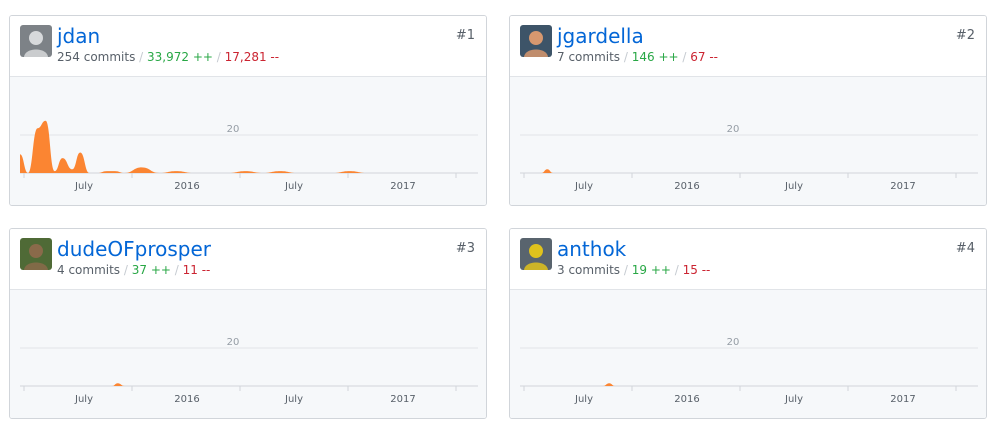 Image resolution: width=997 pixels, height=436 pixels. I want to click on deletions-count: 11 --, so click(196, 270).